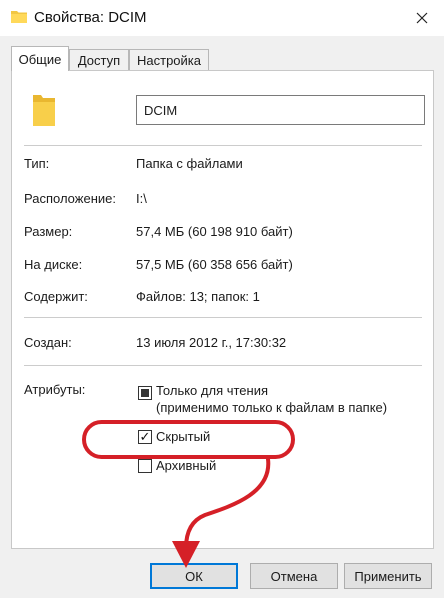 This screenshot has width=444, height=598. What do you see at coordinates (55, 389) in the screenshot?
I see `attributes-label: Атрибуты:` at bounding box center [55, 389].